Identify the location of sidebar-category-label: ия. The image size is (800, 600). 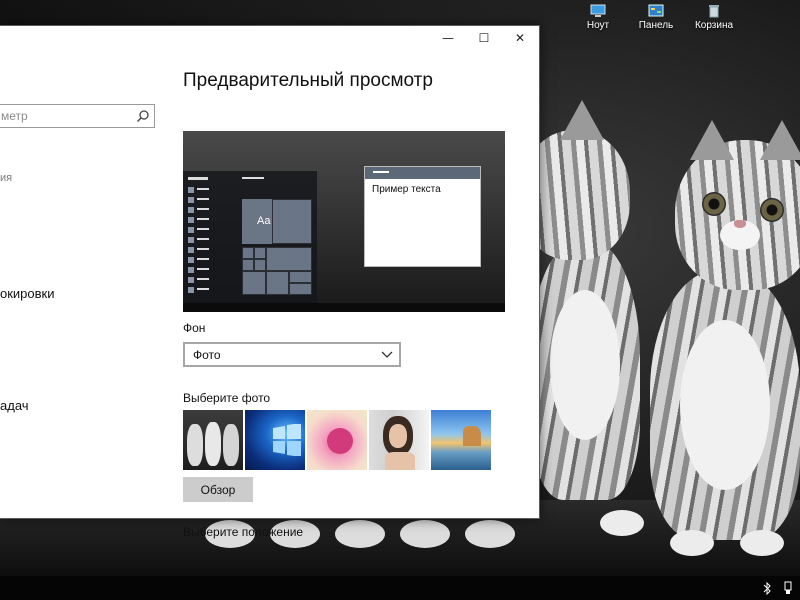
(6, 178).